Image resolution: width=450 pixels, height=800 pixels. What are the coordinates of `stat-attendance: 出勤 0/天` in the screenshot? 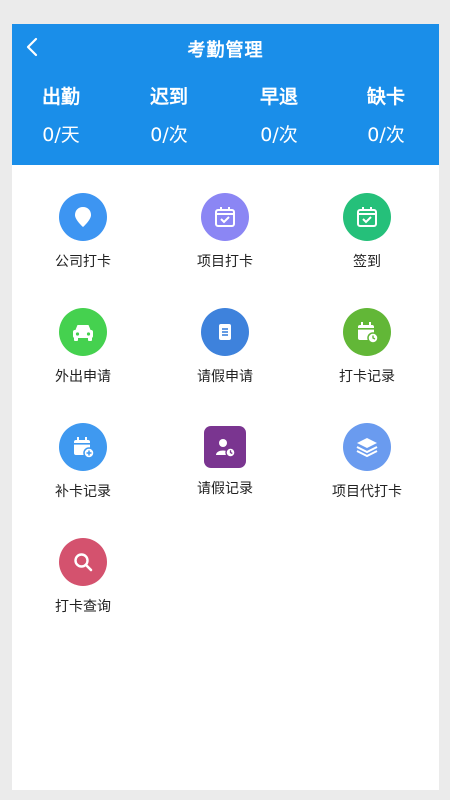 It's located at (61, 116).